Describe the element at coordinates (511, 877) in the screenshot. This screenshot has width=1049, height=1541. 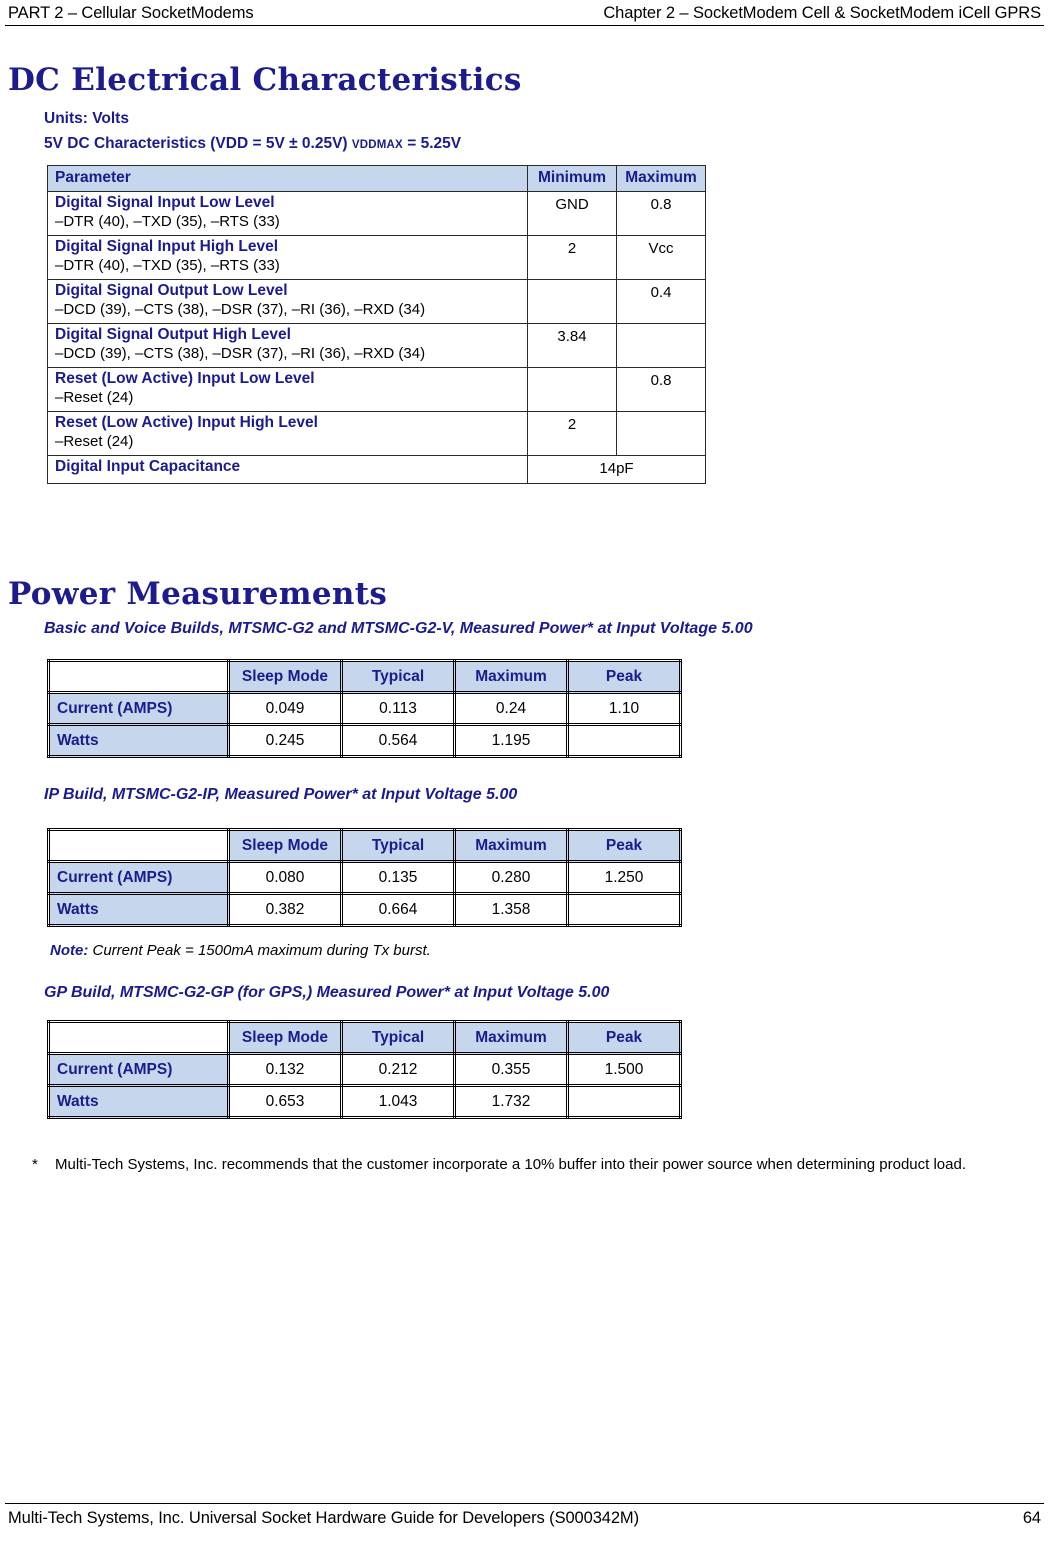
I see `power-cell: 0.280` at that location.